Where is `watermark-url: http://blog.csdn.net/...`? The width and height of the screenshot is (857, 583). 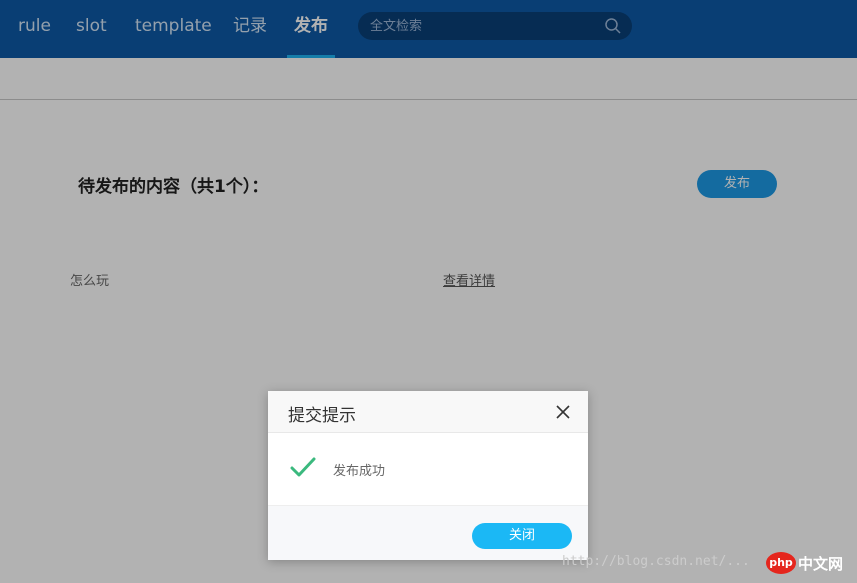
watermark-url: http://blog.csdn.net/... is located at coordinates (656, 561).